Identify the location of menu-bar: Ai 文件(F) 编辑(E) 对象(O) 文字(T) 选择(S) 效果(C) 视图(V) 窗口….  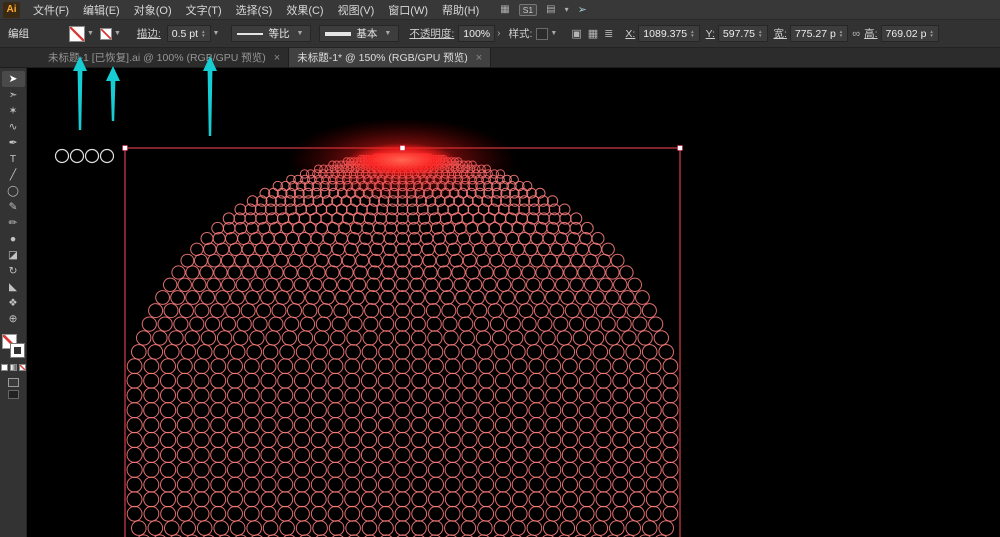
(500, 10).